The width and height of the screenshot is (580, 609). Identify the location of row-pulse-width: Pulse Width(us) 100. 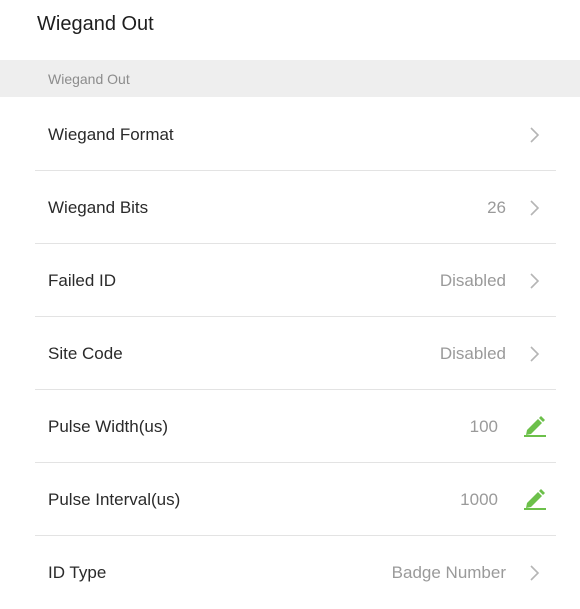
(290, 426).